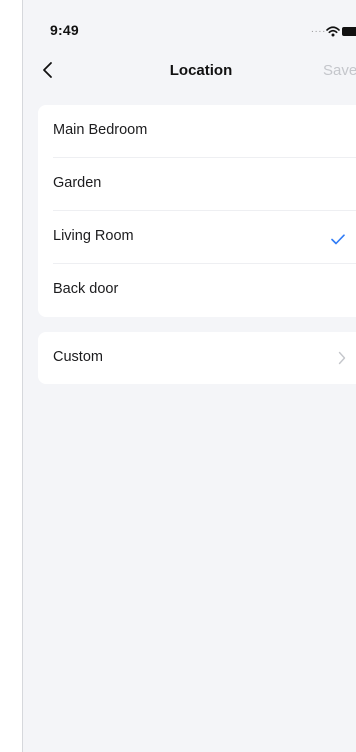 Image resolution: width=356 pixels, height=752 pixels. I want to click on option-label: Garden, so click(77, 183).